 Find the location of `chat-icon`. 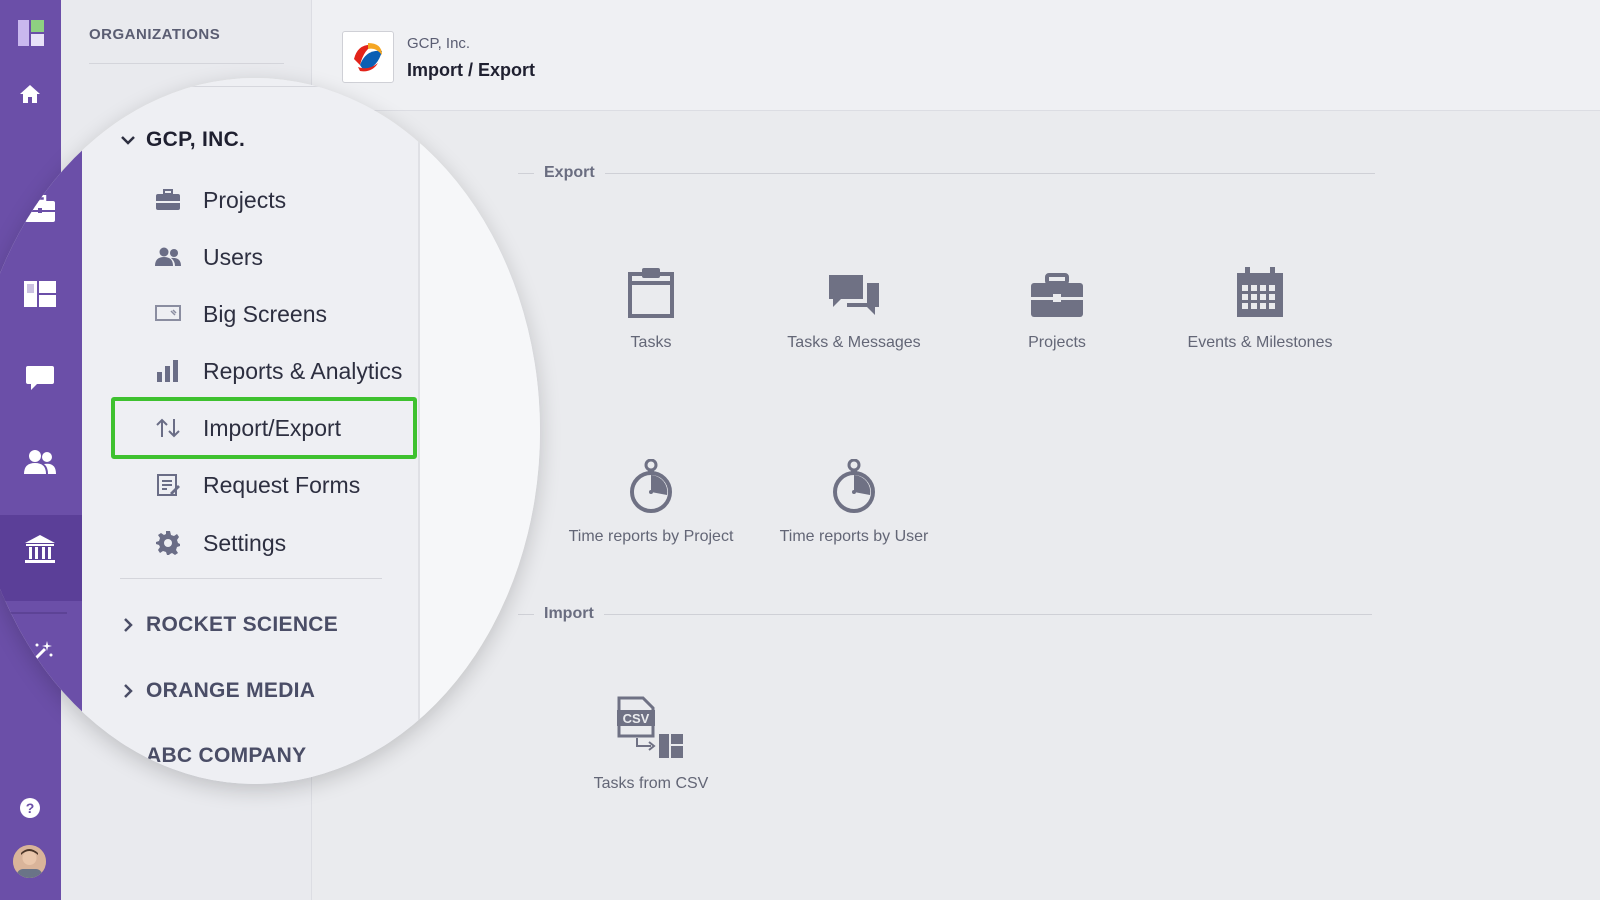

chat-icon is located at coordinates (40, 378).